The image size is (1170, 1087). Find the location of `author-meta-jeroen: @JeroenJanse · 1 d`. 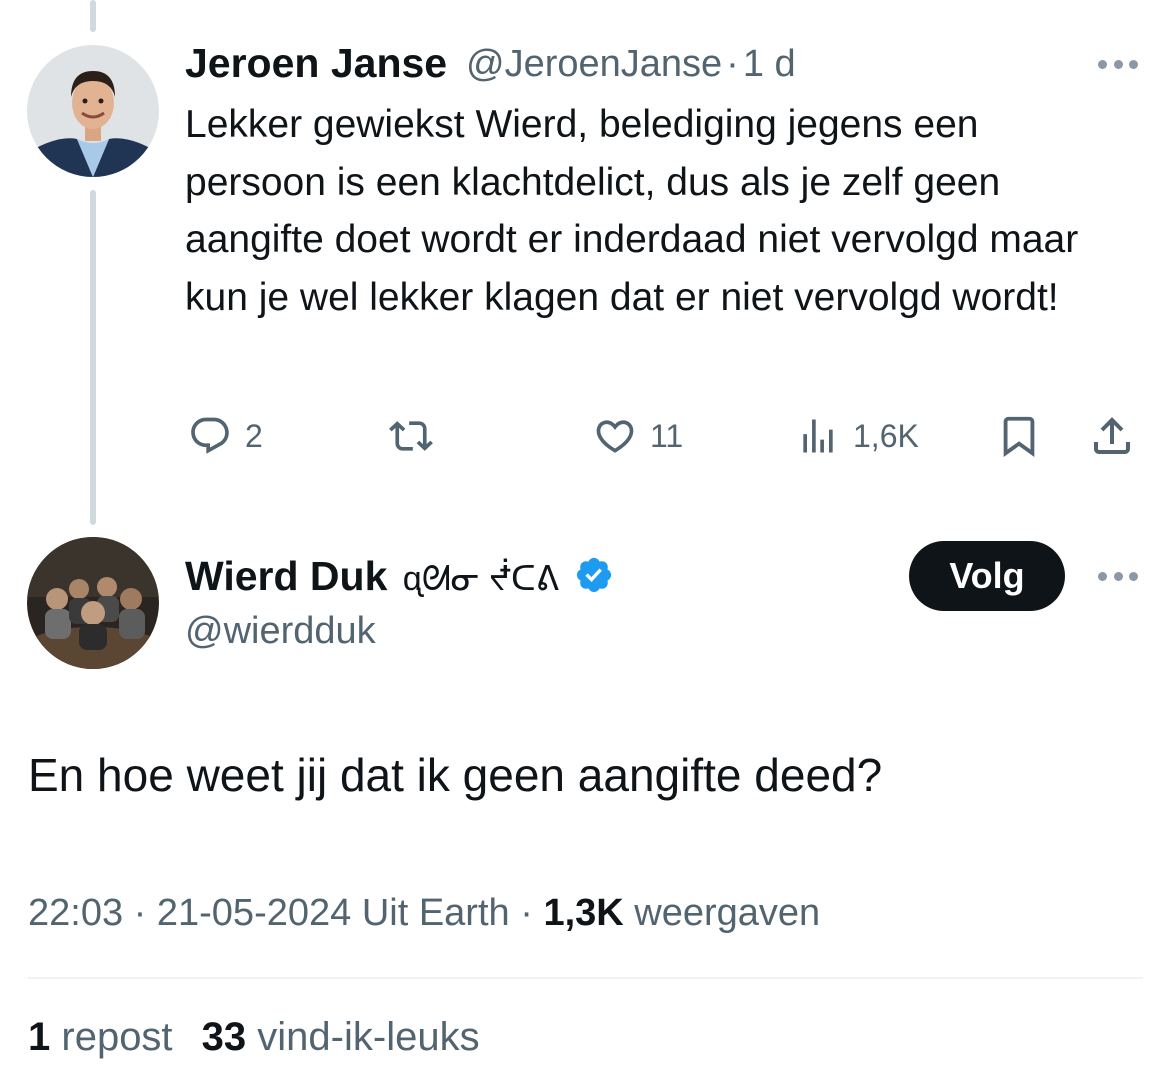

author-meta-jeroen: @JeroenJanse · 1 d is located at coordinates (631, 64).